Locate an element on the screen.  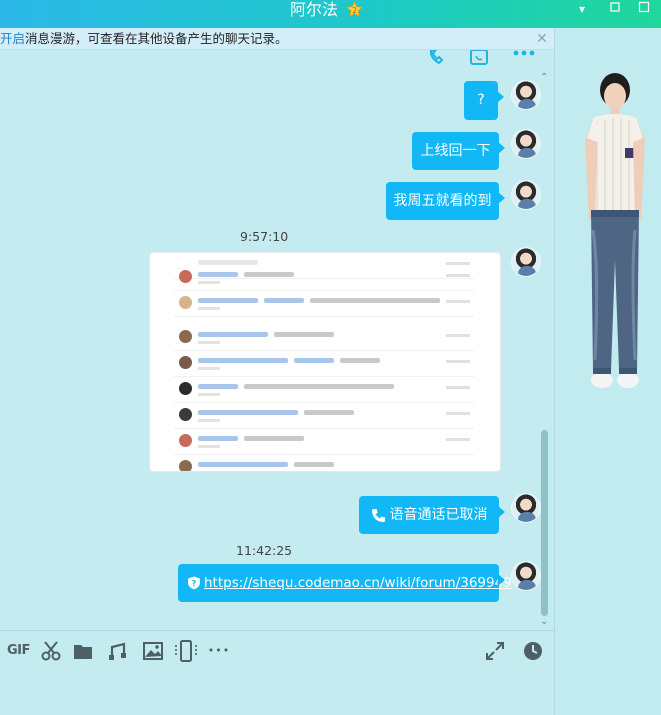
title-bar: 阿尔法 2 ▾ is located at coordinates (330, 14).